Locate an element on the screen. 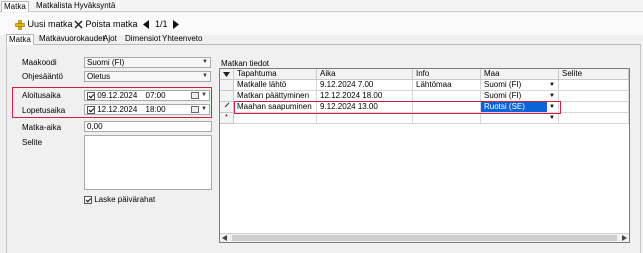 Image resolution: width=643 pixels, height=253 pixels. top-tab-matkalista: Matkalista is located at coordinates (54, 6).